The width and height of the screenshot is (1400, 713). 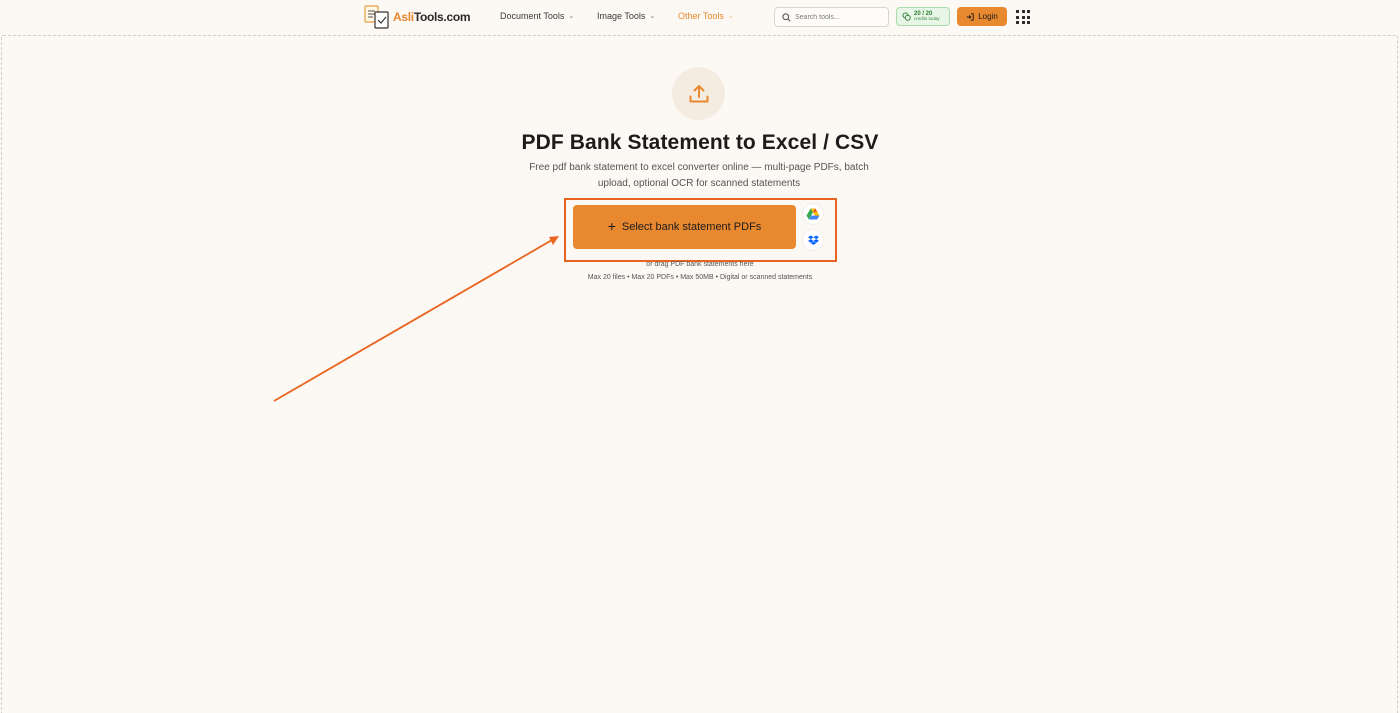 I want to click on logo-text: AsliTools.com, so click(x=432, y=17).